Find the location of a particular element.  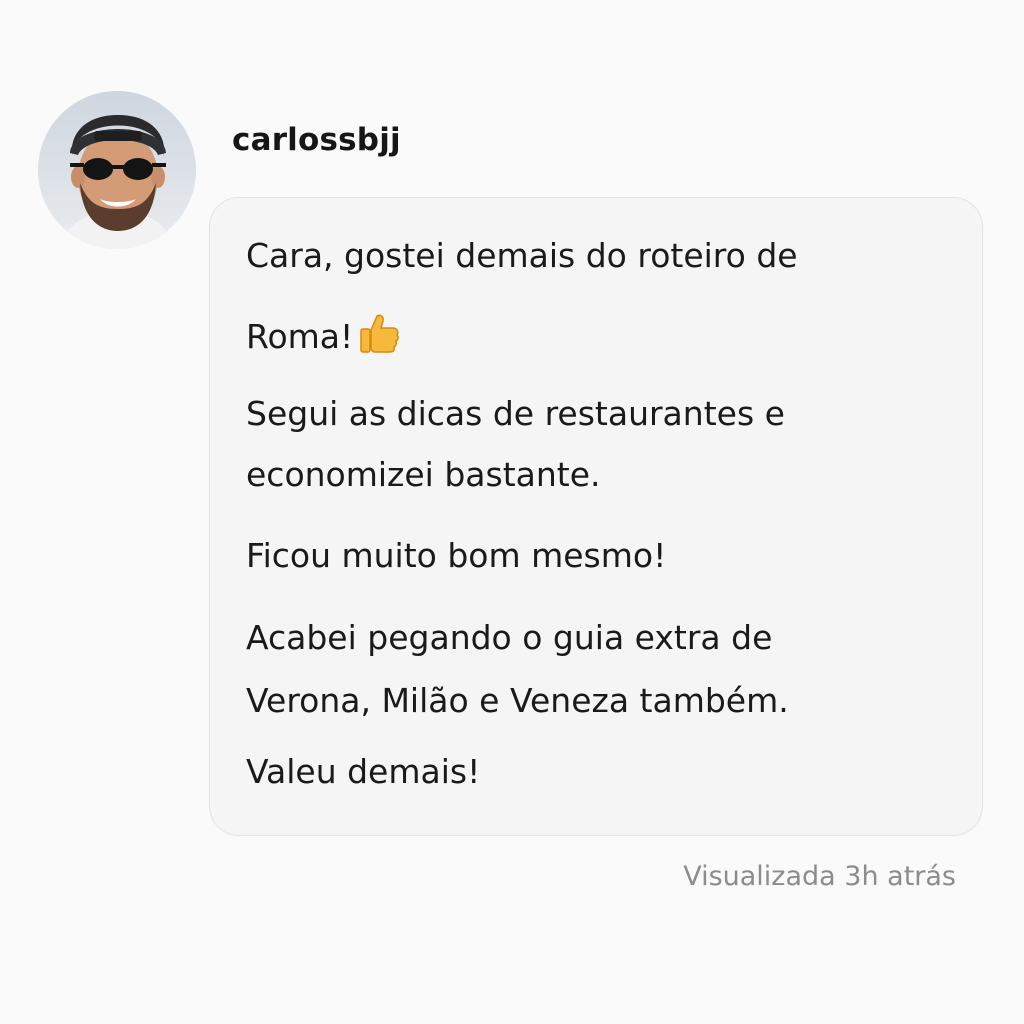

message-line: economizei bastante. is located at coordinates (423, 474).